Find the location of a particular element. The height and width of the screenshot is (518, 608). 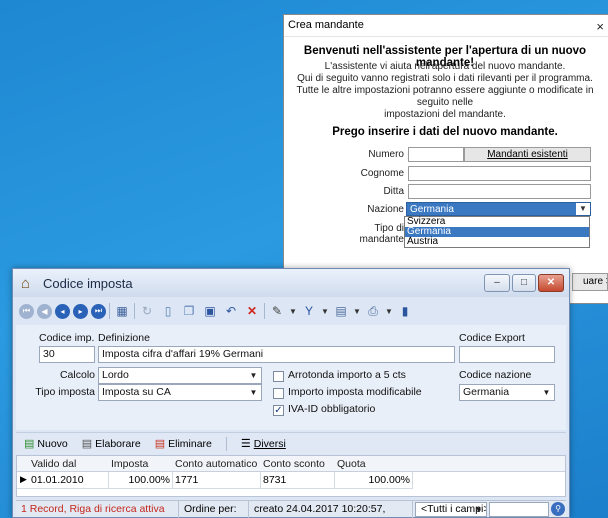

report-icon: ▤ is located at coordinates (341, 311).